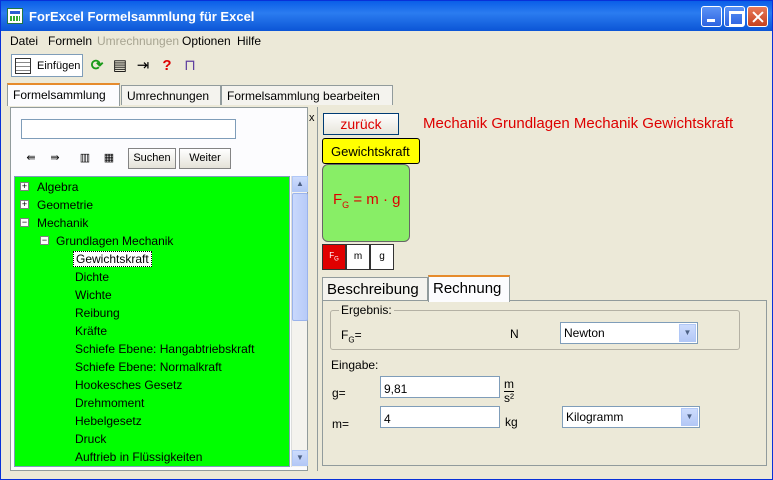 This screenshot has width=773, height=480. I want to click on window-title: ForExcel Formelsammlung für Excel, so click(142, 16).